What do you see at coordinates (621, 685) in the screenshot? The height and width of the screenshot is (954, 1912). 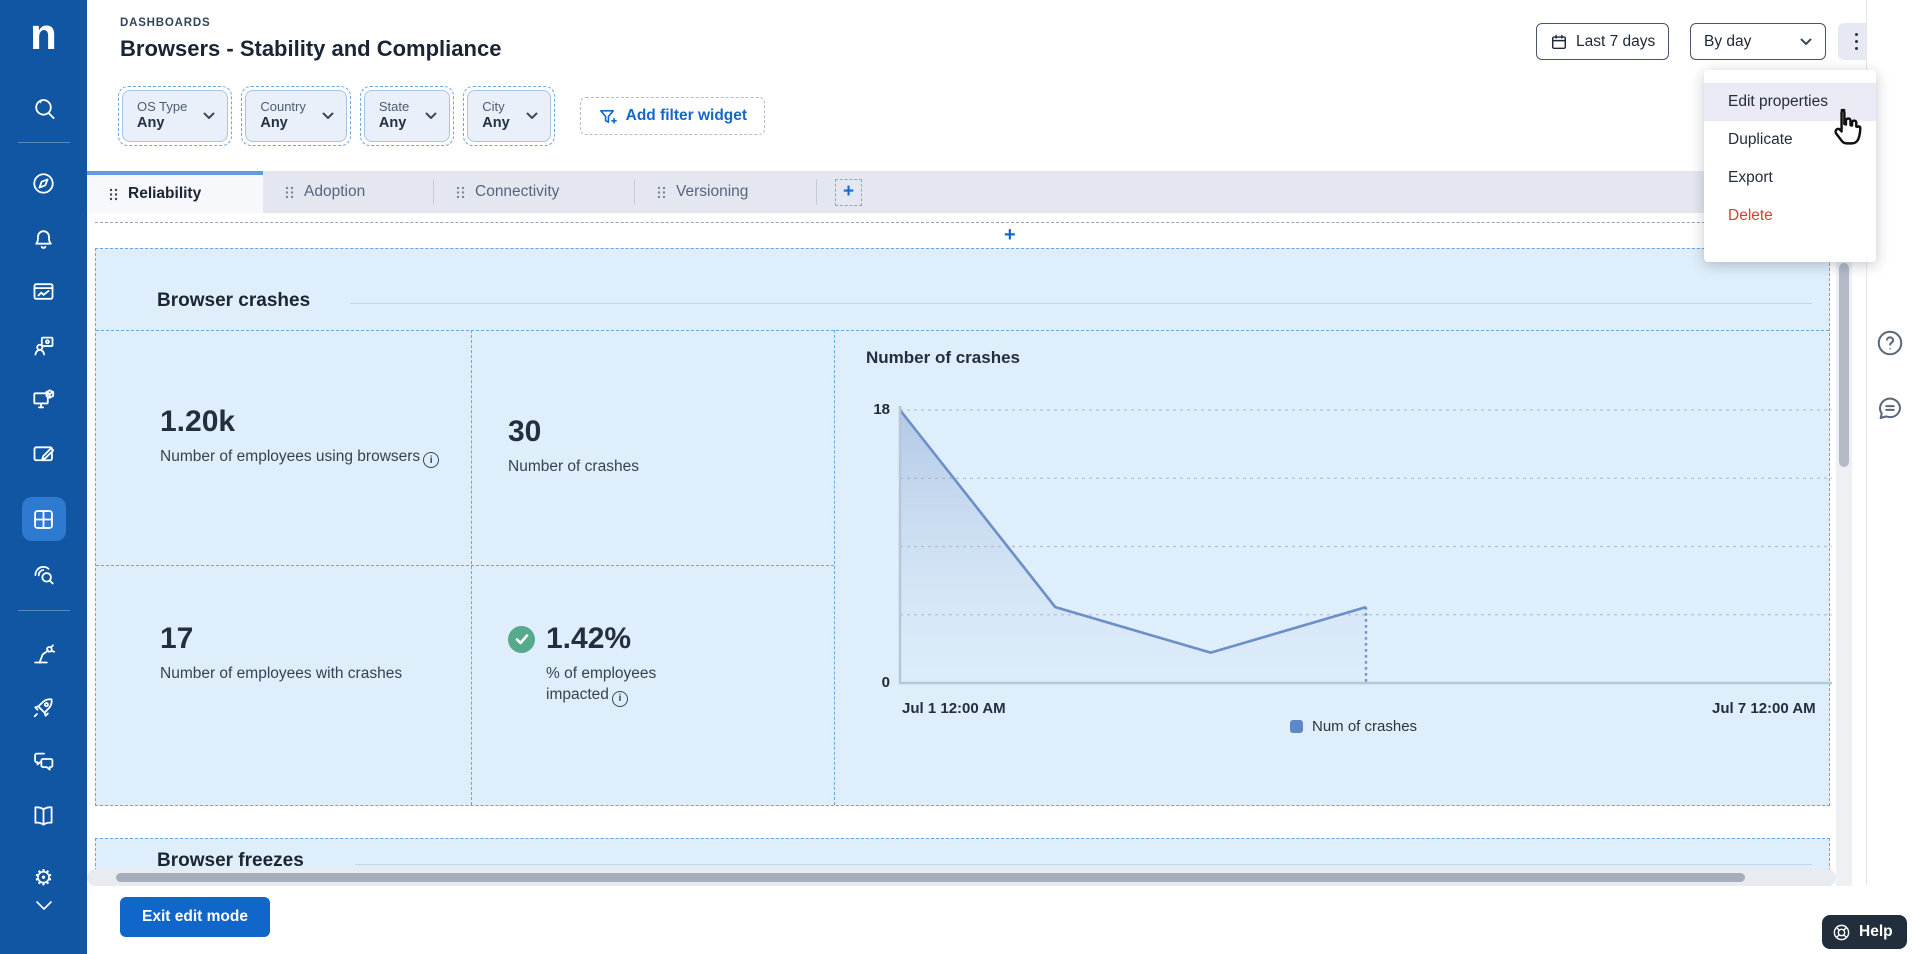 I see `kpi-label: % of employees impacted i` at bounding box center [621, 685].